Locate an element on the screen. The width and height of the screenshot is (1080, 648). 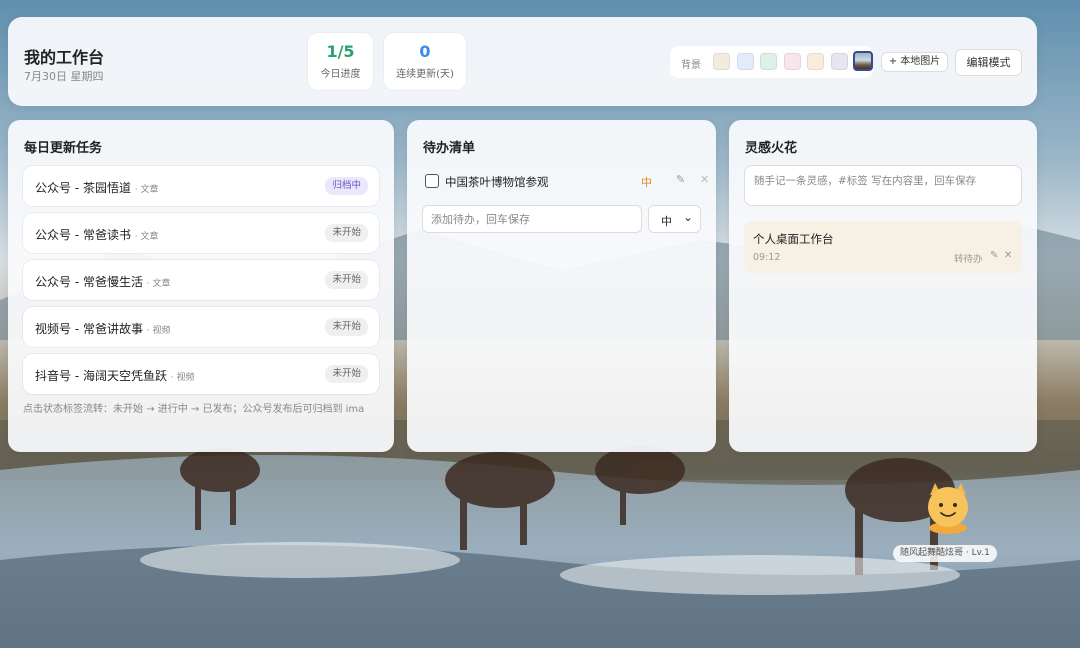
todo-item: 中国茶叶博物馆参观 中 ✎ ✕ is located at coordinates (566, 182).